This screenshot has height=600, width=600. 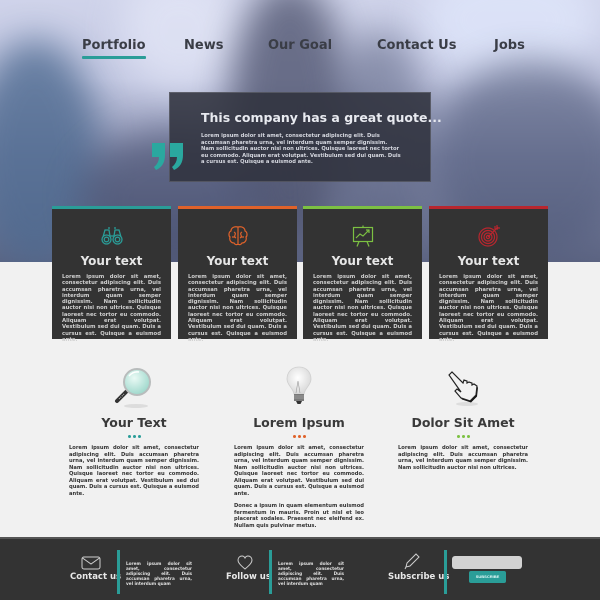 I want to click on subscribe-button: SUBSCRIBE, so click(x=487, y=577).